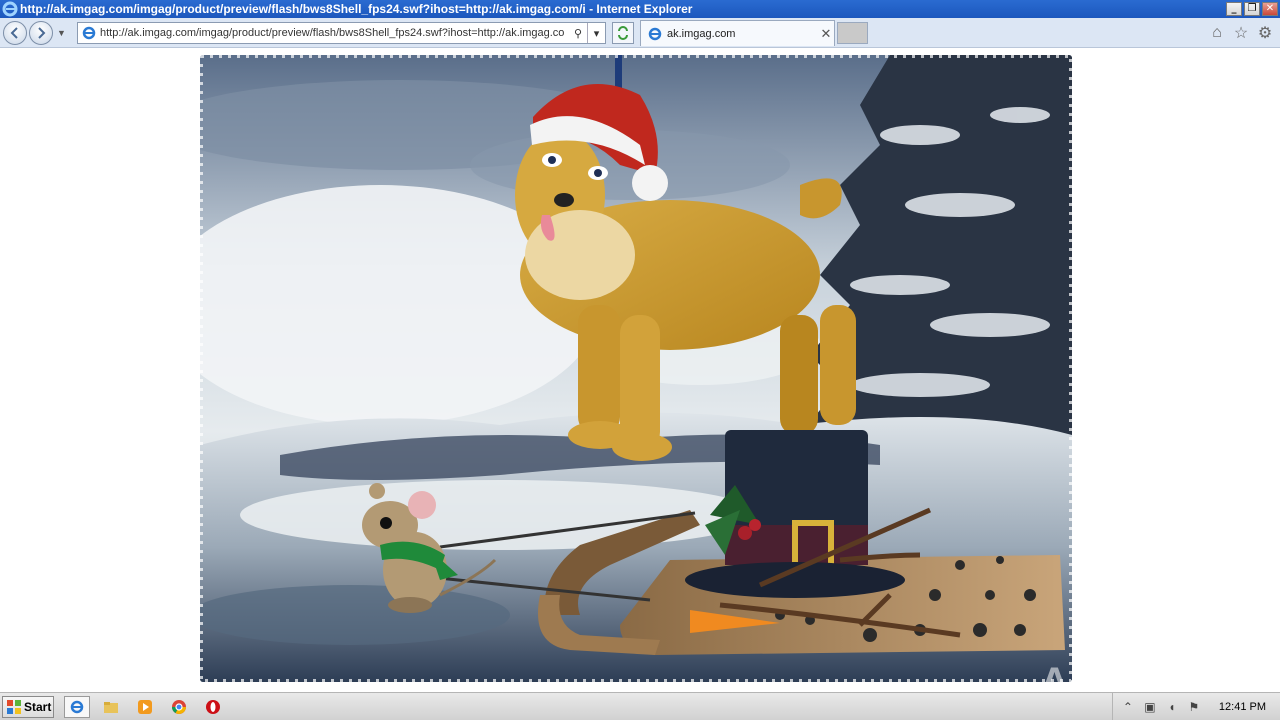 The image size is (1280, 720). Describe the element at coordinates (14, 706) in the screenshot. I see `windows-logo-icon` at that location.